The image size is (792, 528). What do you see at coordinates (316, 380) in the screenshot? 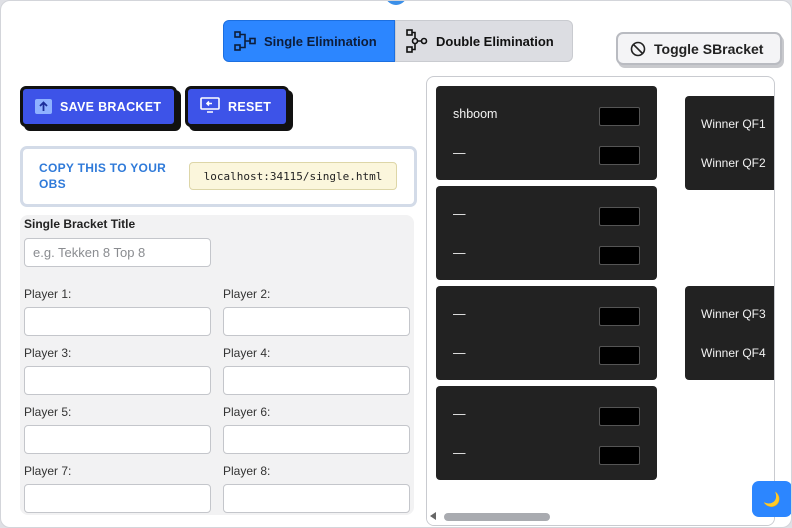
I see `player-4-input` at bounding box center [316, 380].